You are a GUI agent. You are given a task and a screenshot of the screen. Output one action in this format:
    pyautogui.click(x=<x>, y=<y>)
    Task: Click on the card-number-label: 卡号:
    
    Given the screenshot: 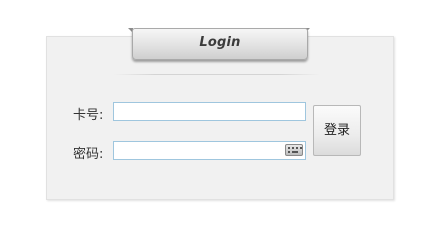 What is the action you would take?
    pyautogui.click(x=88, y=115)
    